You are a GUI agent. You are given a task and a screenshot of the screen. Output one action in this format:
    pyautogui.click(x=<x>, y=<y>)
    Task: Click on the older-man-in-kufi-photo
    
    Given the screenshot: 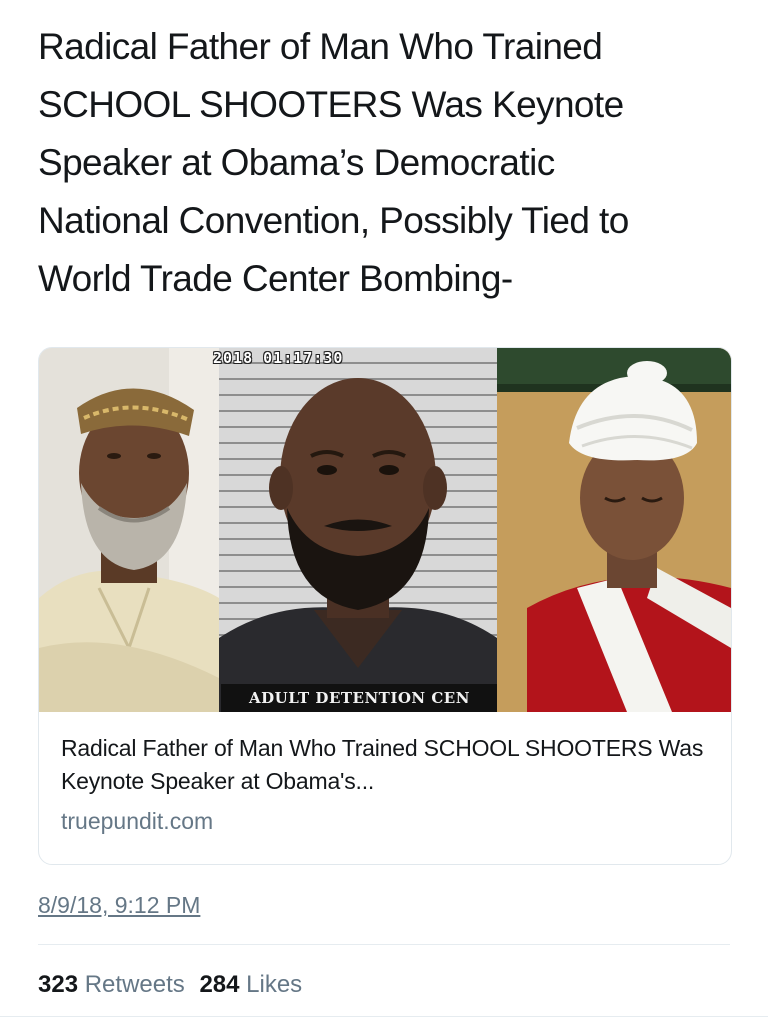 What is the action you would take?
    pyautogui.click(x=129, y=530)
    